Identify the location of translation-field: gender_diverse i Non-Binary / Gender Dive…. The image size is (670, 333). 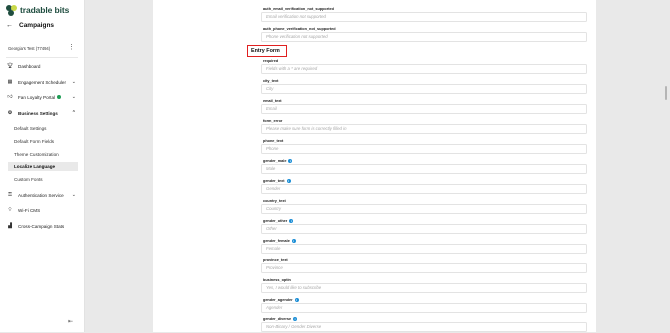
(421, 324).